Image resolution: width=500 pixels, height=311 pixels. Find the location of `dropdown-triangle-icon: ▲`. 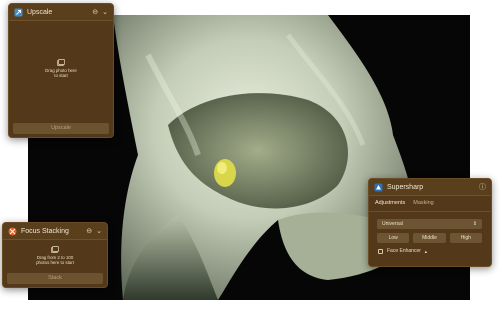

dropdown-triangle-icon: ▲ is located at coordinates (426, 251).